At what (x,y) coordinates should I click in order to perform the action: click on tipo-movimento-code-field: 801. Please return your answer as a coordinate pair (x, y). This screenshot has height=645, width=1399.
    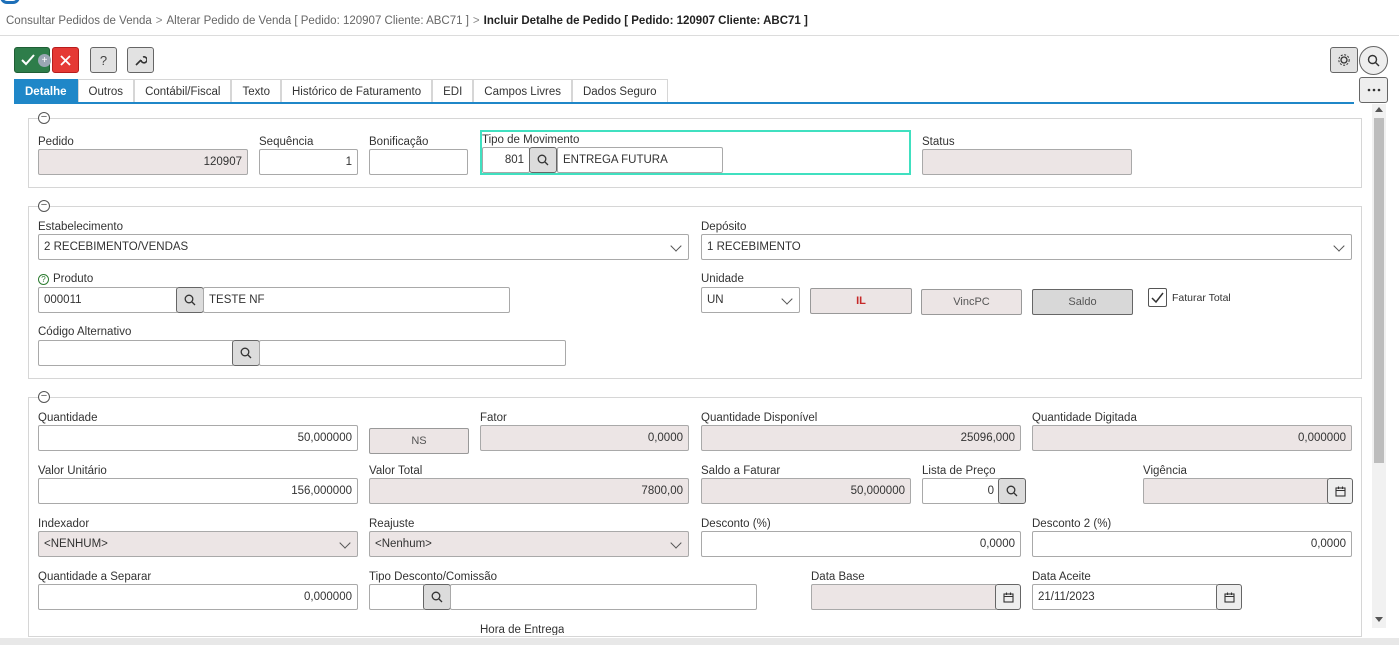
    Looking at the image, I should click on (506, 160).